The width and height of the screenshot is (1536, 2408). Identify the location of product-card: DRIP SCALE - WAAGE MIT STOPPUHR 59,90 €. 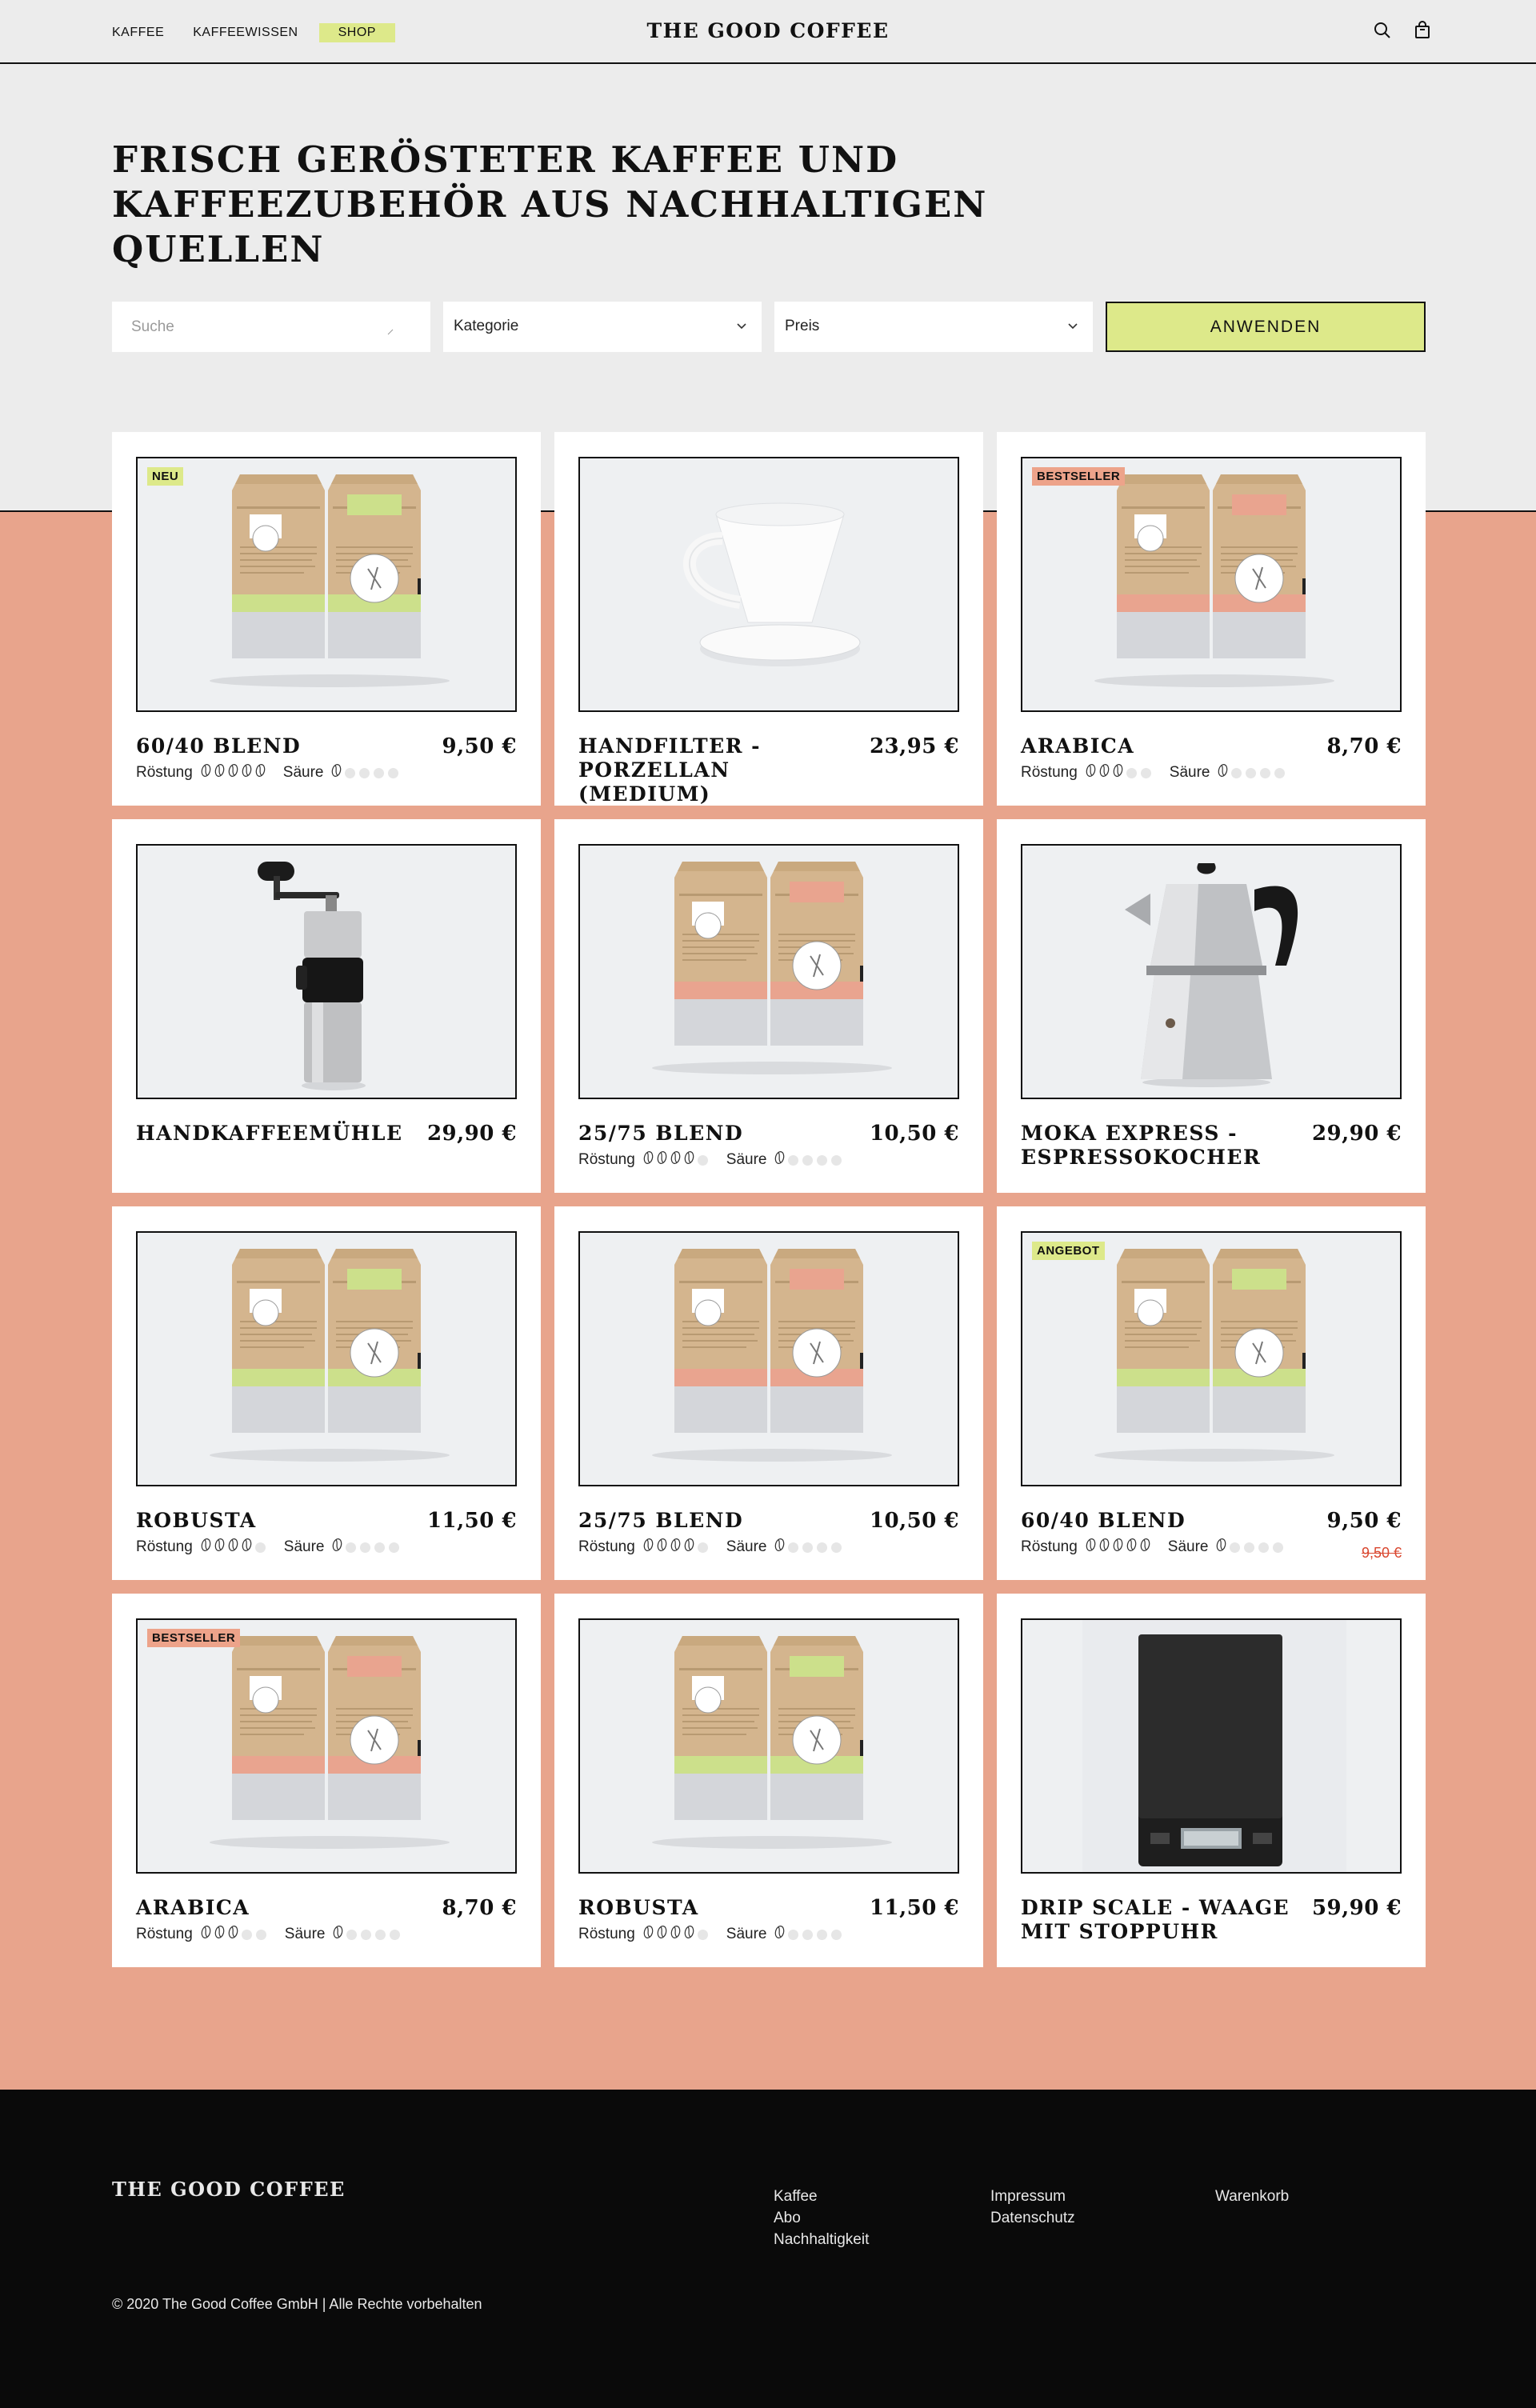
(1211, 1780).